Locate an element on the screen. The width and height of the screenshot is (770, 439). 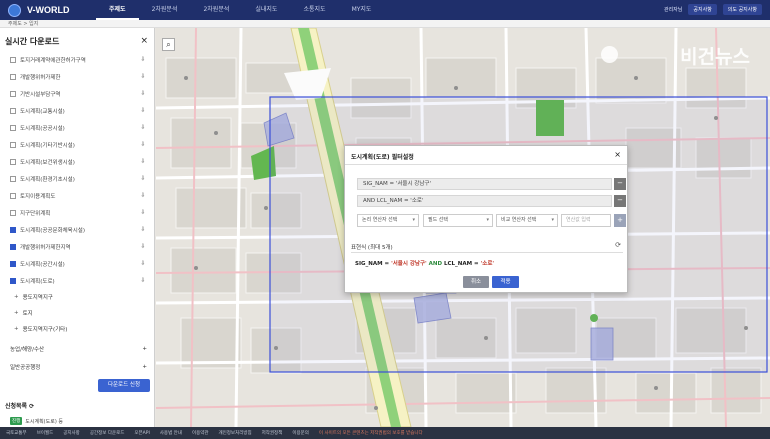
layer-item: 도시계획(공간시설) ⇩ is located at coordinates (78, 263).